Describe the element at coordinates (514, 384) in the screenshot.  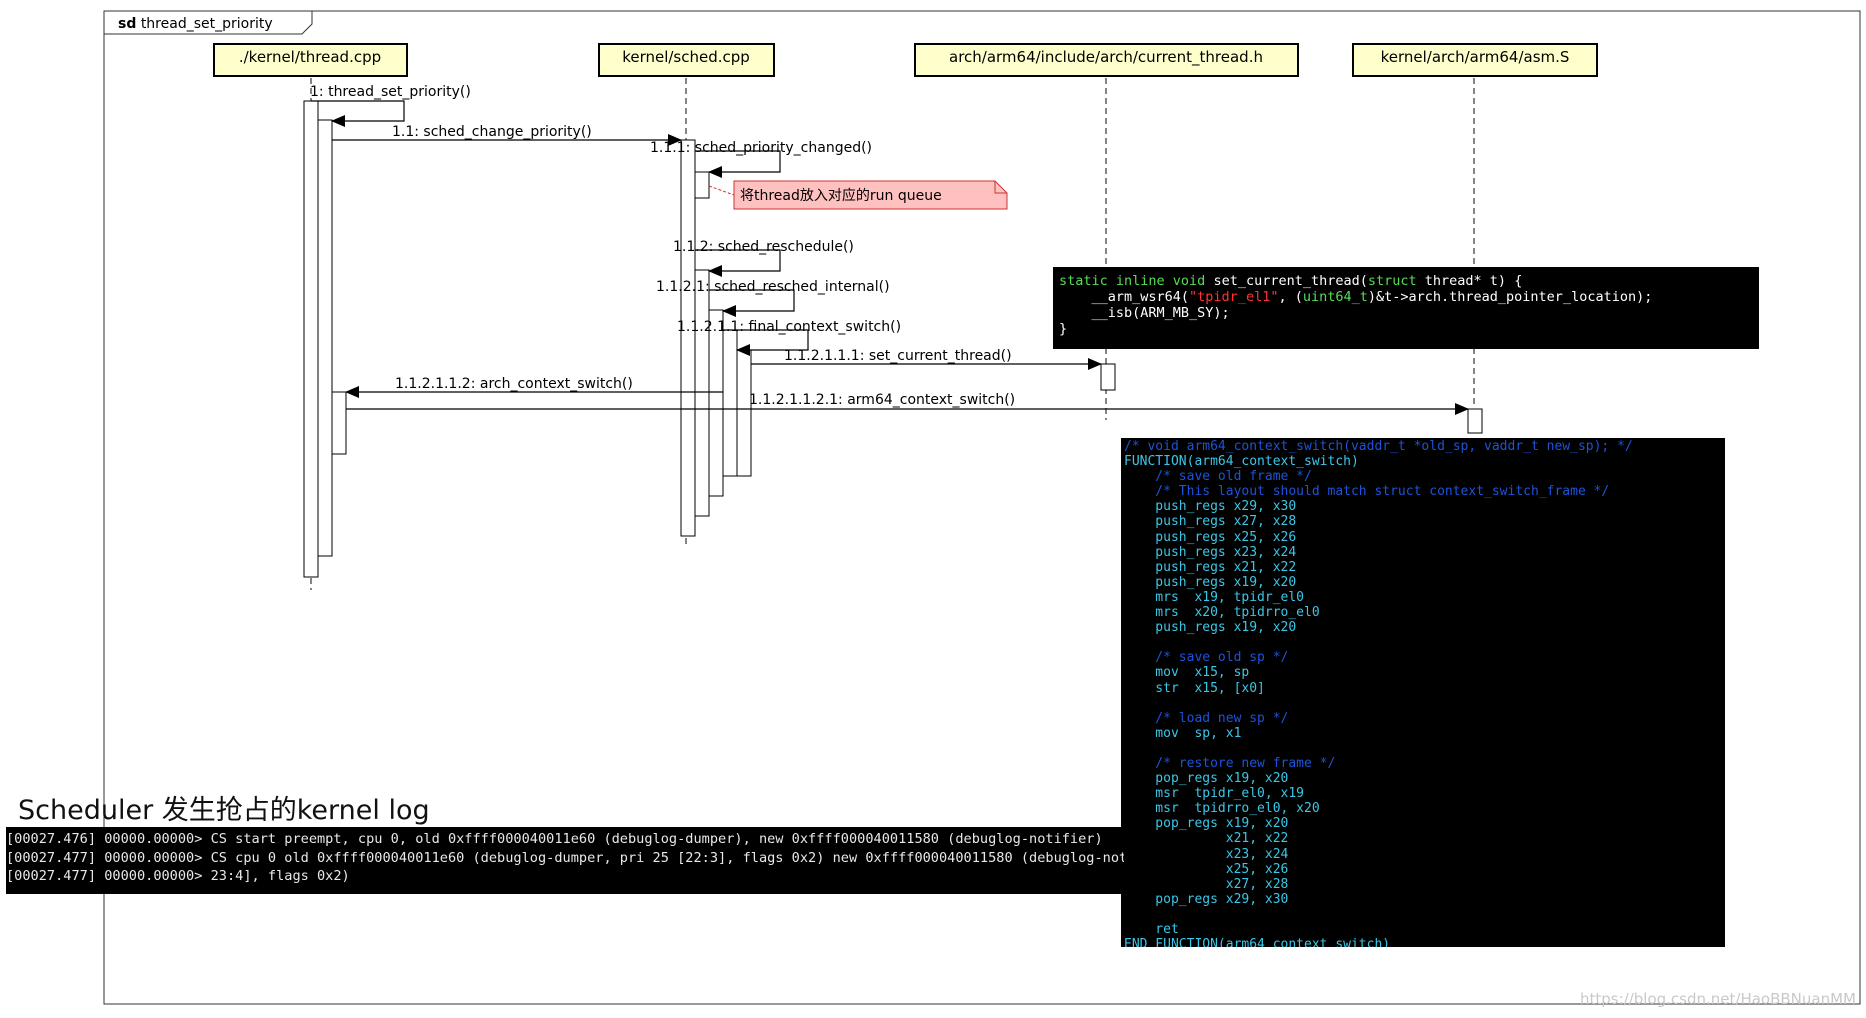
I see `message-label-arch-context-switch: 1.1.2.1.1.2: arch_context_switch()` at that location.